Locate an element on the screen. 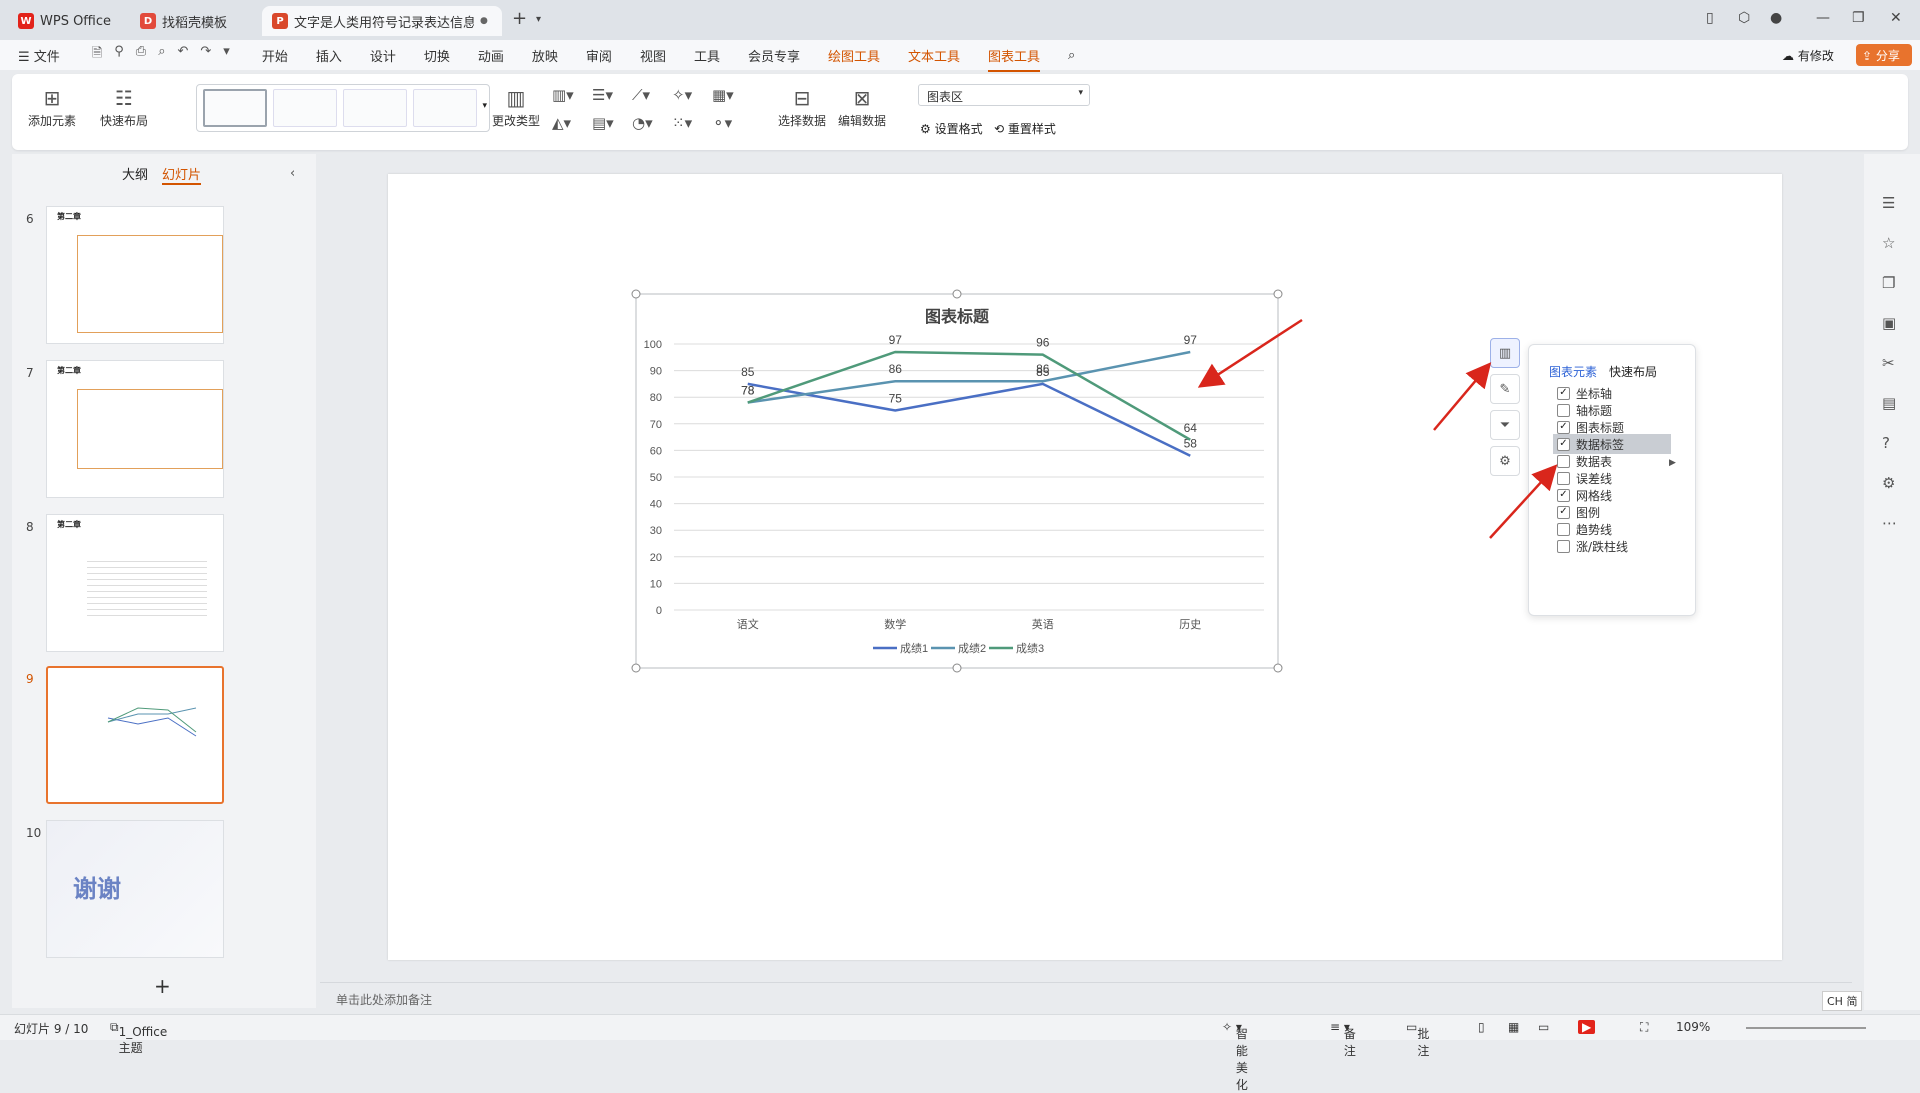 This screenshot has width=1920, height=1093. tab-document: P 文字是人类用符号记录表达信息以 ● is located at coordinates (382, 21).